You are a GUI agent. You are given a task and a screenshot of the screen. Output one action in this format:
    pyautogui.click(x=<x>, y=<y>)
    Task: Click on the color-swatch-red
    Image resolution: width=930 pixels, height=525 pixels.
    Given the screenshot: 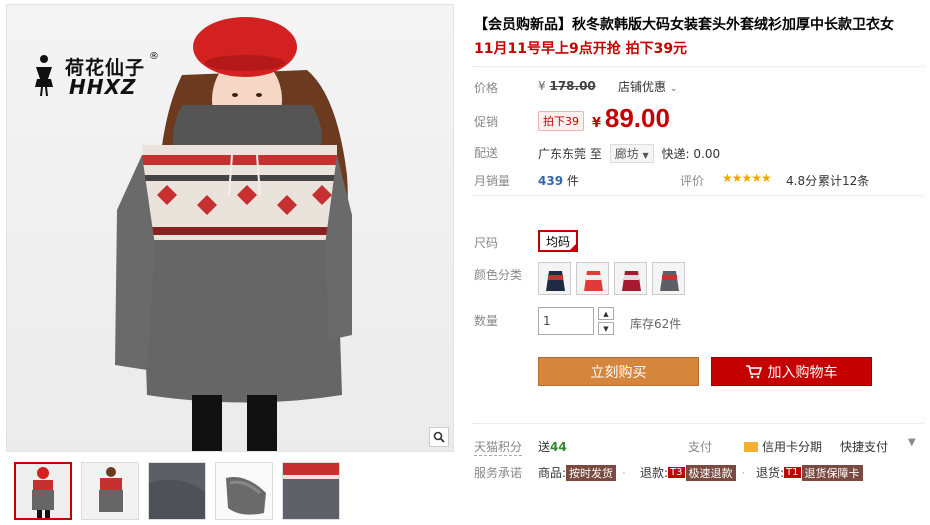 What is the action you would take?
    pyautogui.click(x=592, y=278)
    